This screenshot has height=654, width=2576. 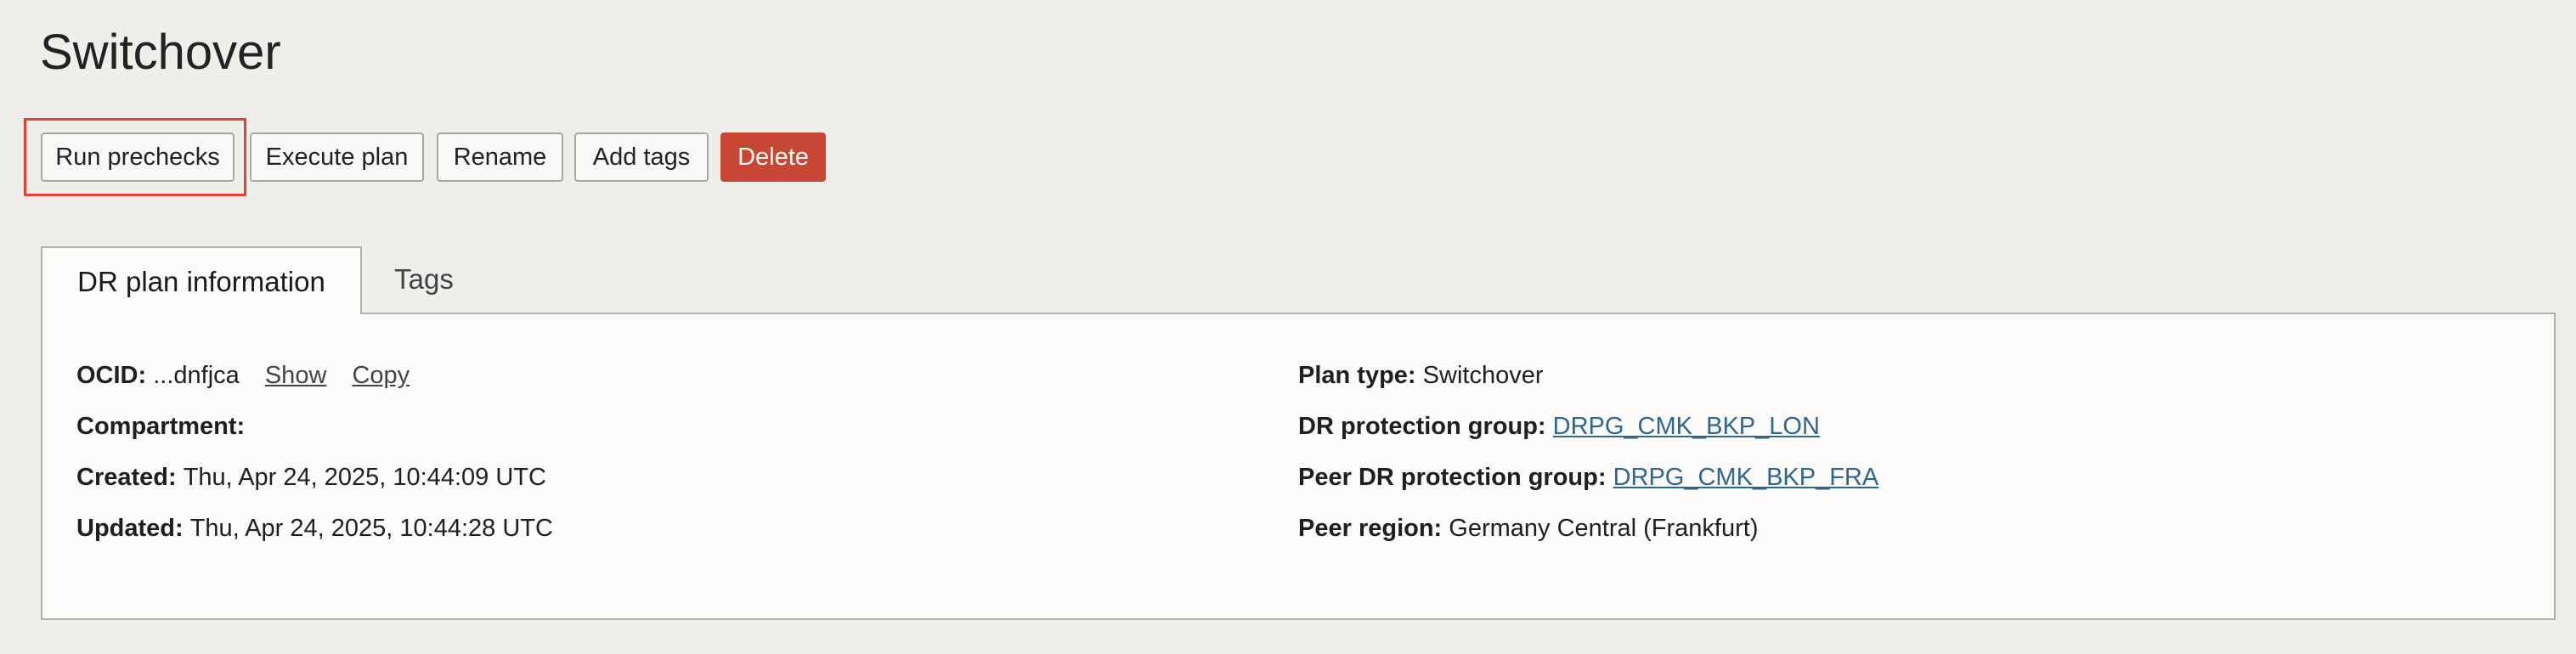 I want to click on created-row: Created: Thu, Apr 24, 2025, 10:44:09 UTC, so click(x=311, y=477).